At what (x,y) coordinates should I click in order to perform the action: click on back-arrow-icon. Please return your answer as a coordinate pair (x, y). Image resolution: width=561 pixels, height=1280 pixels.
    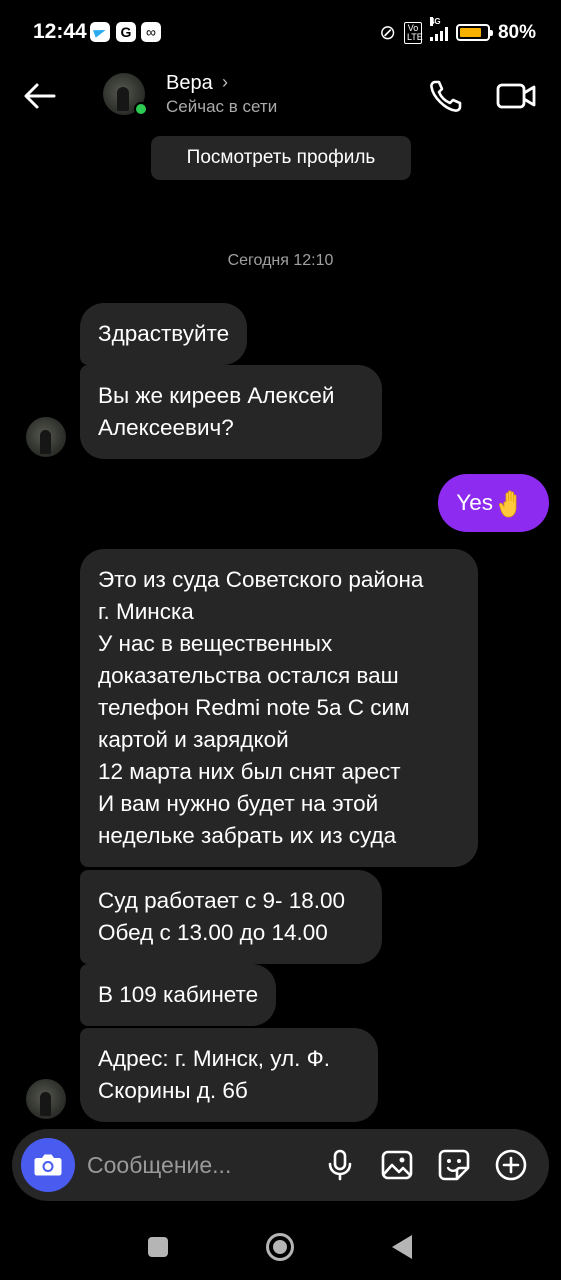
    Looking at the image, I should click on (40, 96).